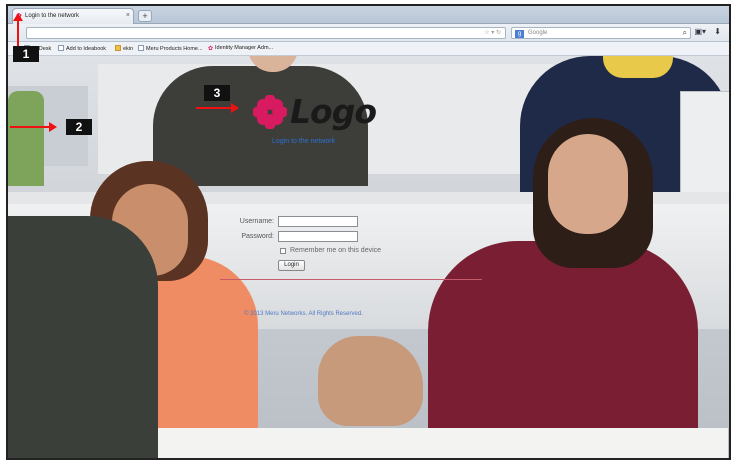 Image resolution: width=737 pixels, height=464 pixels. I want to click on new-tab-button: +, so click(145, 16).